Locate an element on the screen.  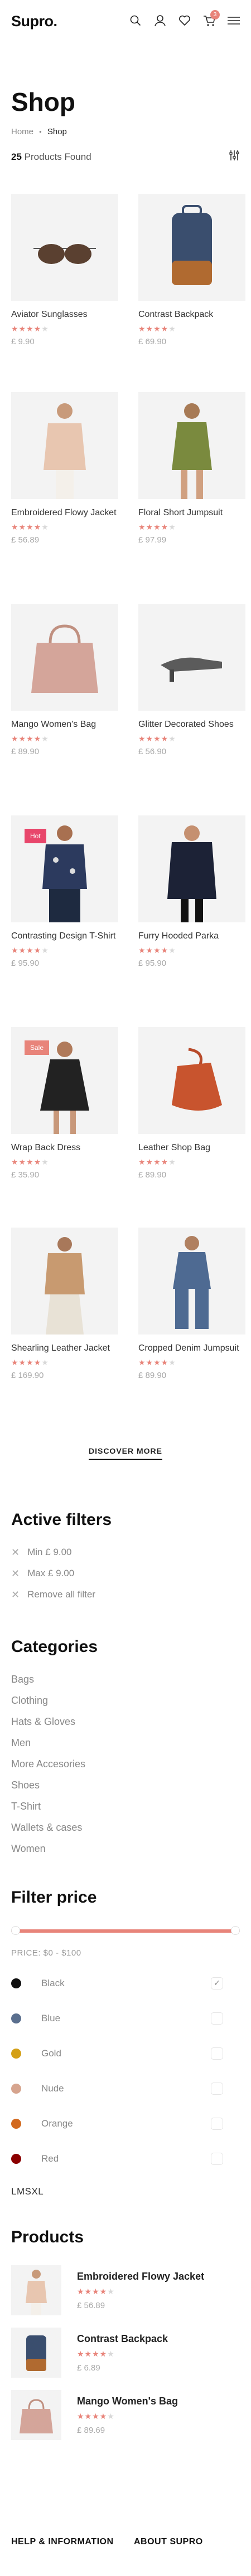
filter-sliders-icon is located at coordinates (234, 157).